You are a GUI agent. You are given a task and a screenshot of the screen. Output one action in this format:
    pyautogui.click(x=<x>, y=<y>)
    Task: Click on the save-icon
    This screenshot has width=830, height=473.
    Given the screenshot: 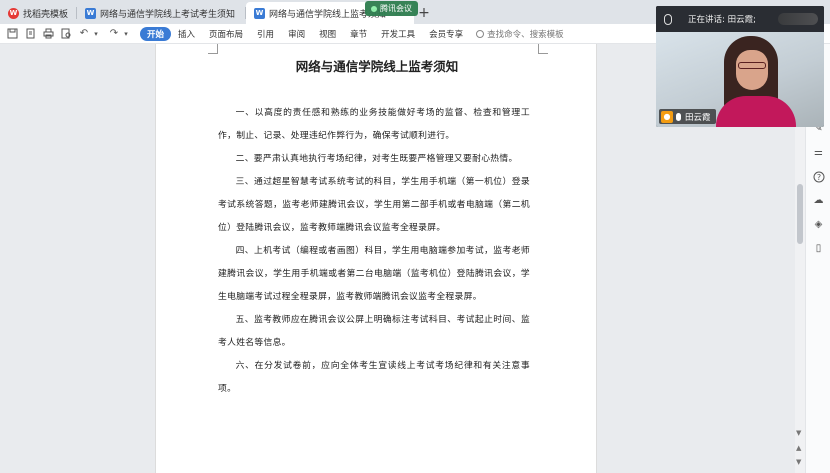 What is the action you would take?
    pyautogui.click(x=12, y=34)
    